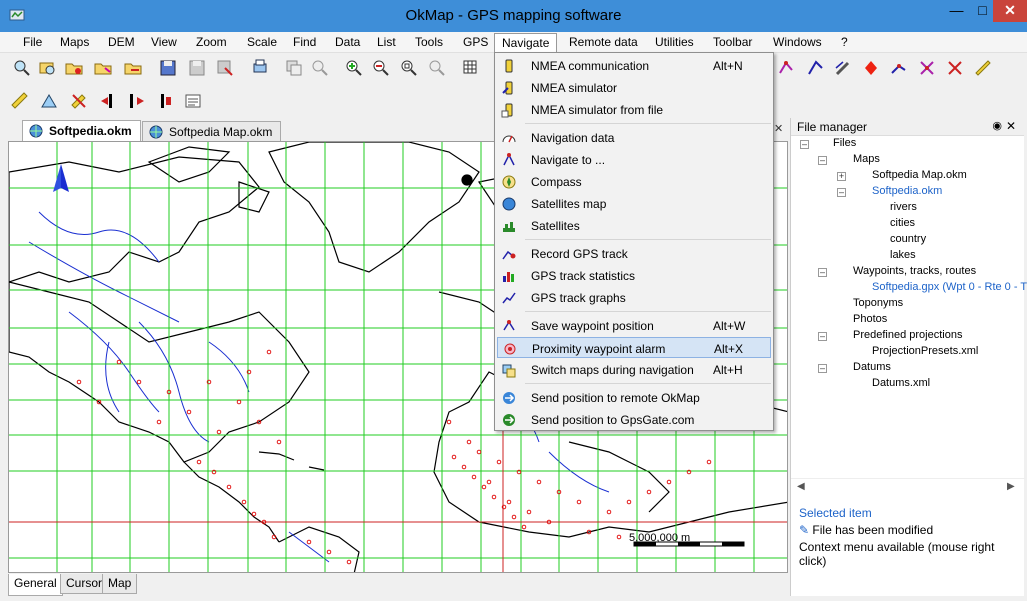  I want to click on menu-list: List, so click(386, 43).